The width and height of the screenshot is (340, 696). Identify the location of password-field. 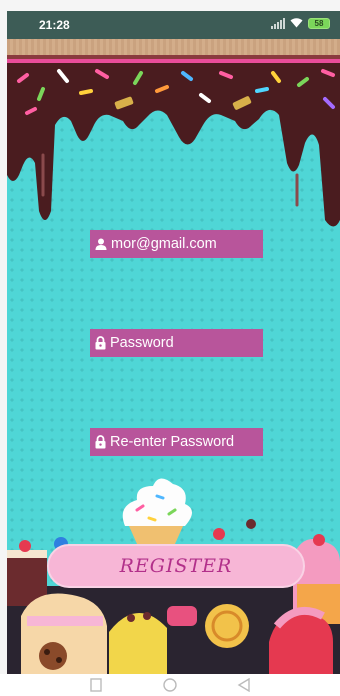
(176, 343).